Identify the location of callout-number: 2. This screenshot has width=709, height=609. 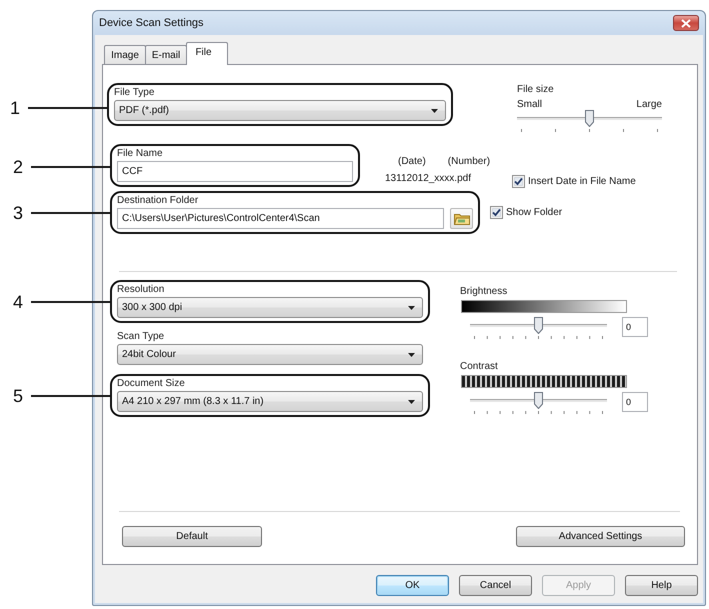
(18, 166).